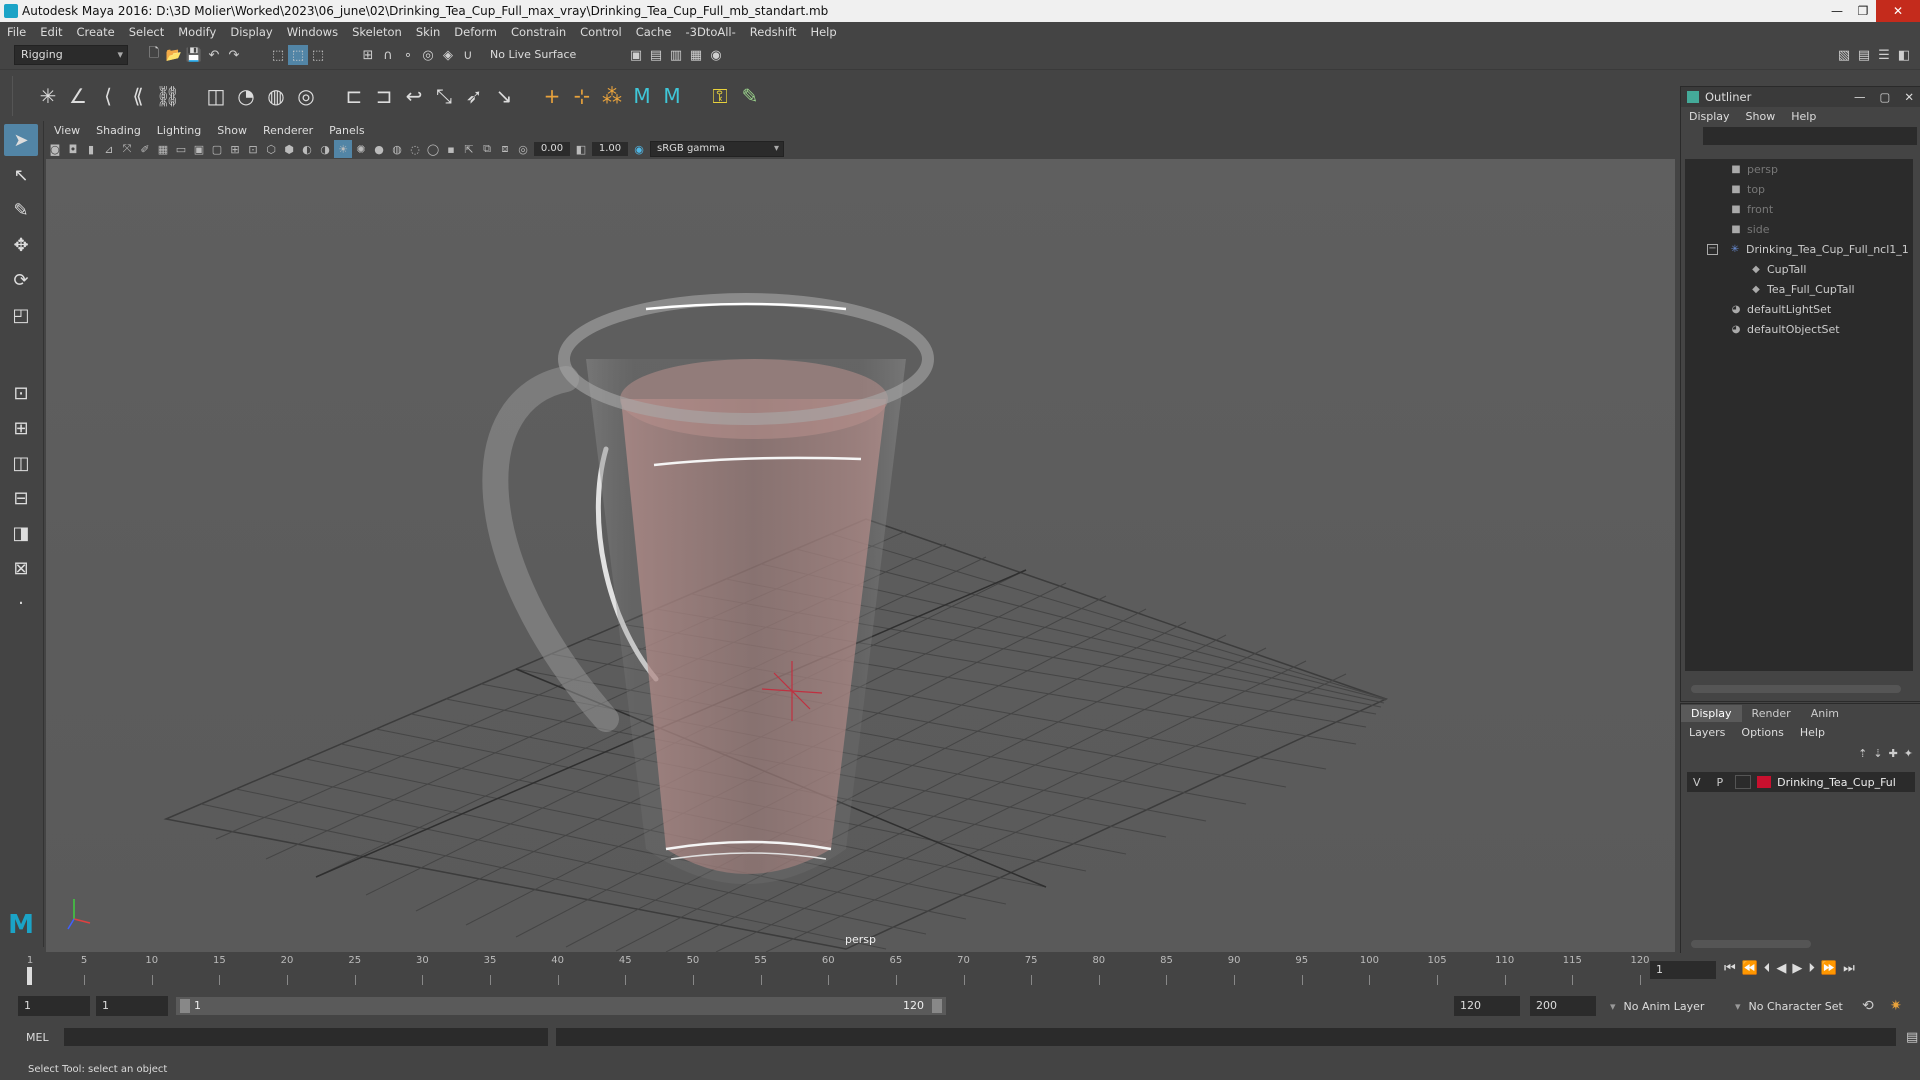 Image resolution: width=1920 pixels, height=1080 pixels. What do you see at coordinates (253, 149) in the screenshot?
I see `safe-action-icon: ⊡` at bounding box center [253, 149].